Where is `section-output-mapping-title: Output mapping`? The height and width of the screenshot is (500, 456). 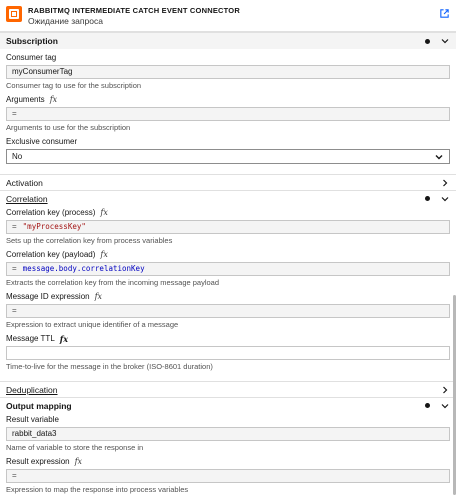 section-output-mapping-title: Output mapping is located at coordinates (39, 405).